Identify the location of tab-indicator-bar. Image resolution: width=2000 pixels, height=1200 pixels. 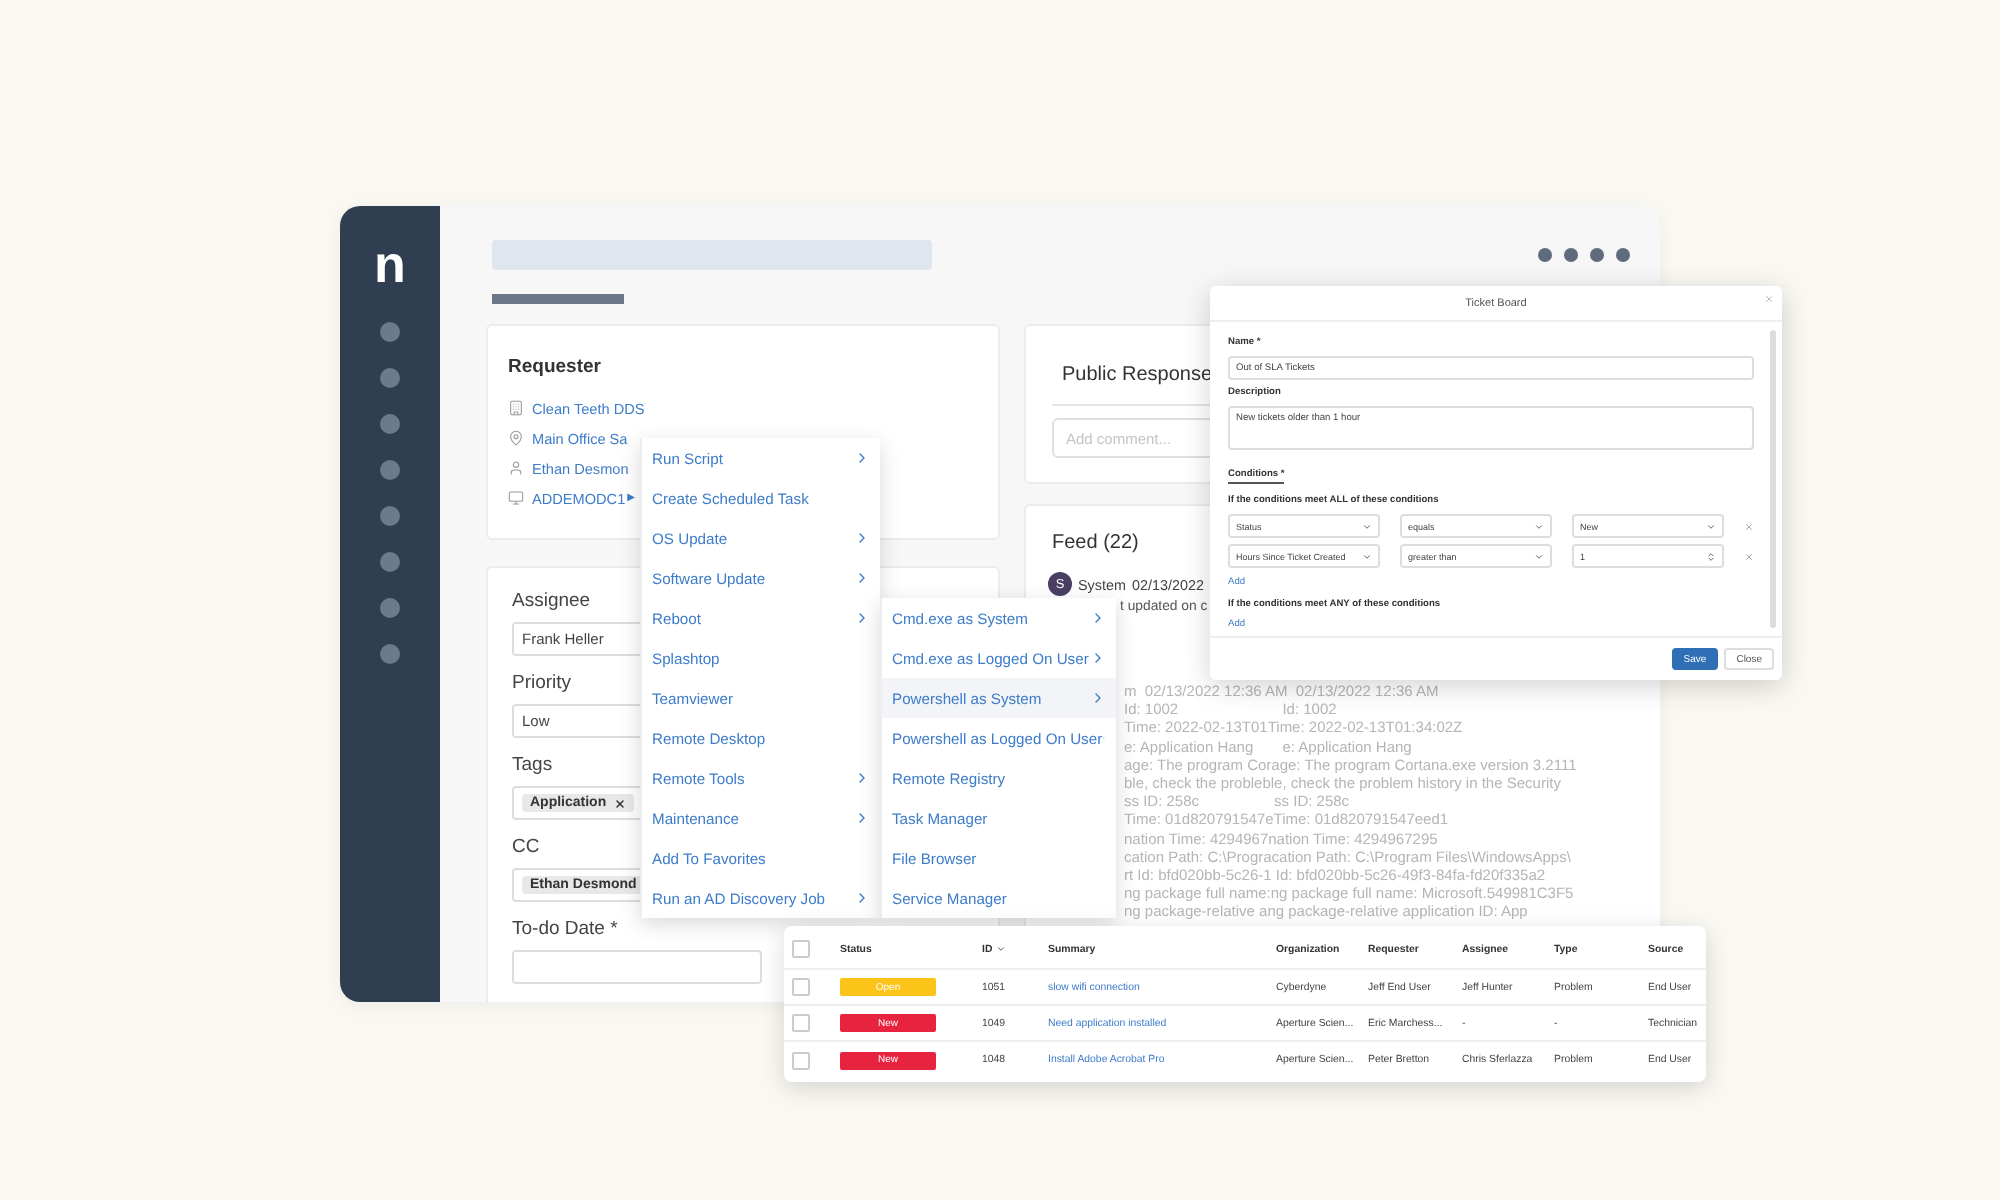
(558, 299).